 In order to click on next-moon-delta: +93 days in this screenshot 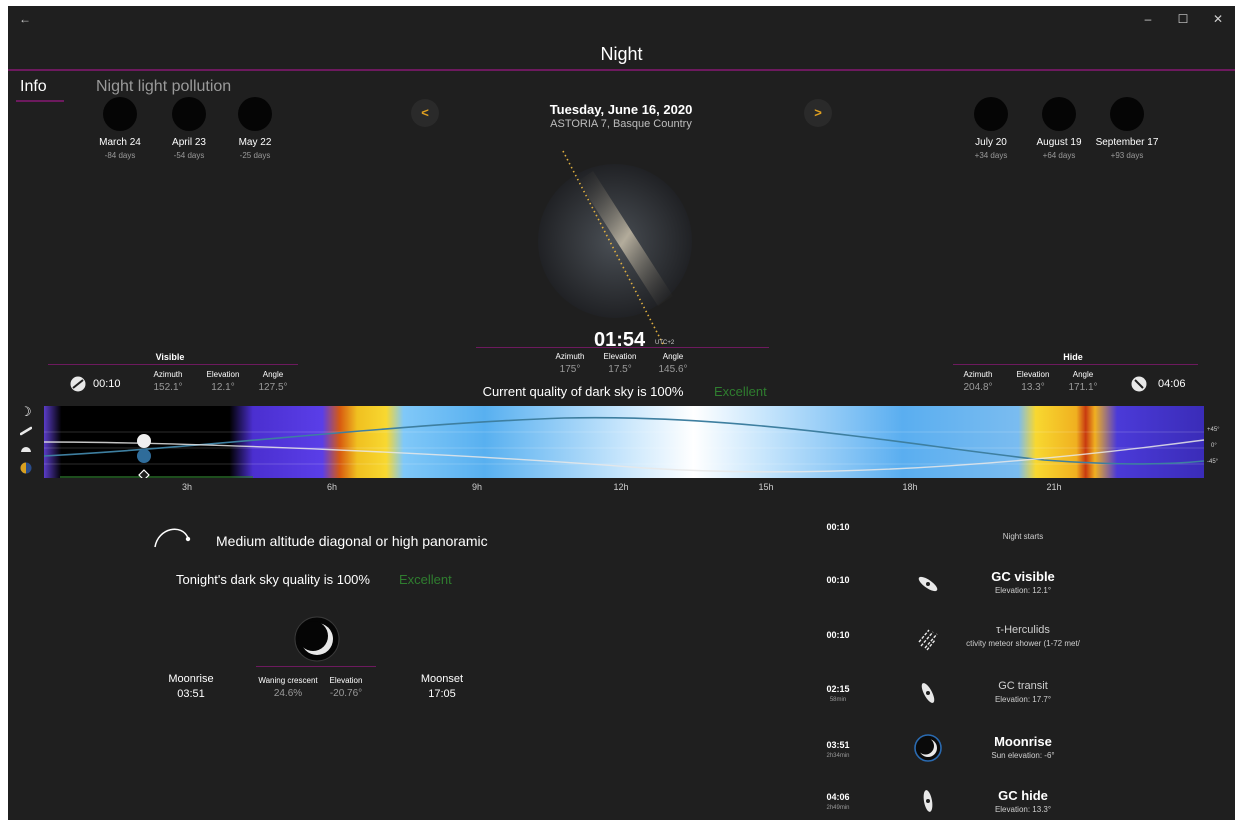, I will do `click(1127, 155)`.